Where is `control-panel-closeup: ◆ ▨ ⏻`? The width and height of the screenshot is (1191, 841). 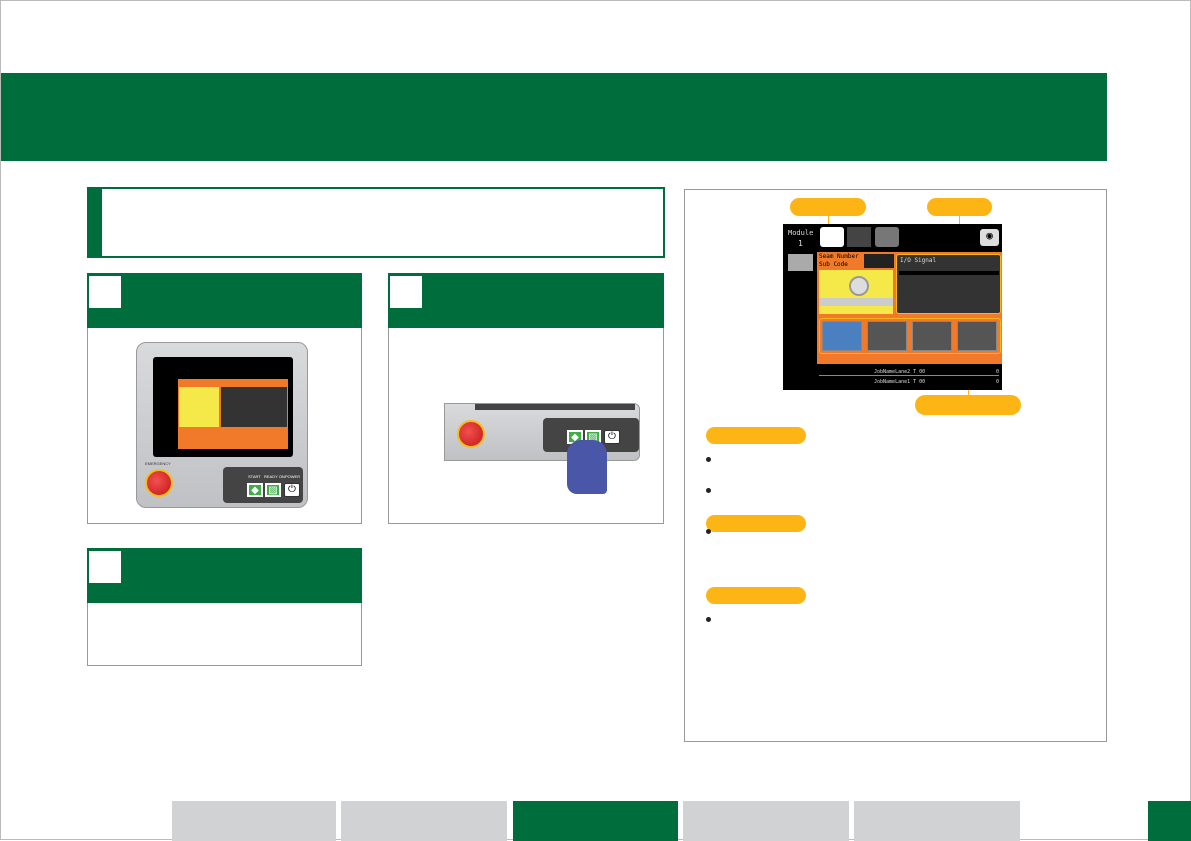
control-panel-closeup: ◆ ▨ ⏻ is located at coordinates (542, 432).